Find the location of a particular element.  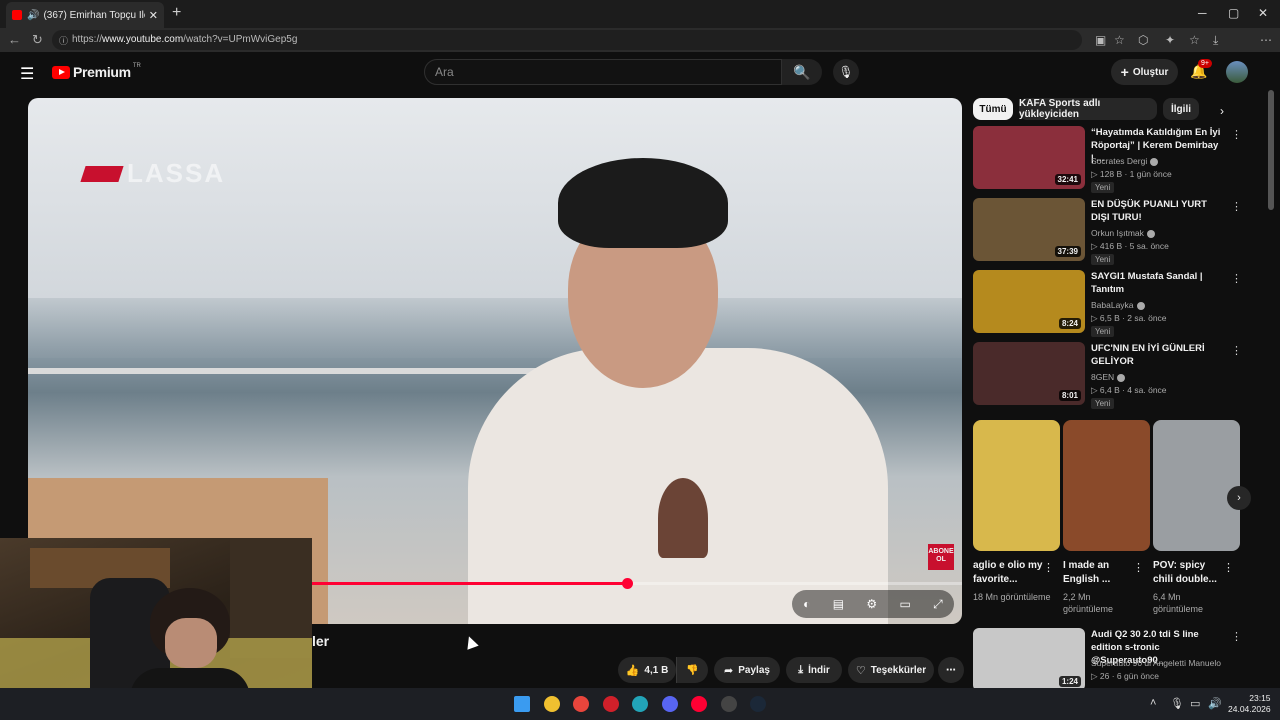

discord-icon is located at coordinates (669, 704).